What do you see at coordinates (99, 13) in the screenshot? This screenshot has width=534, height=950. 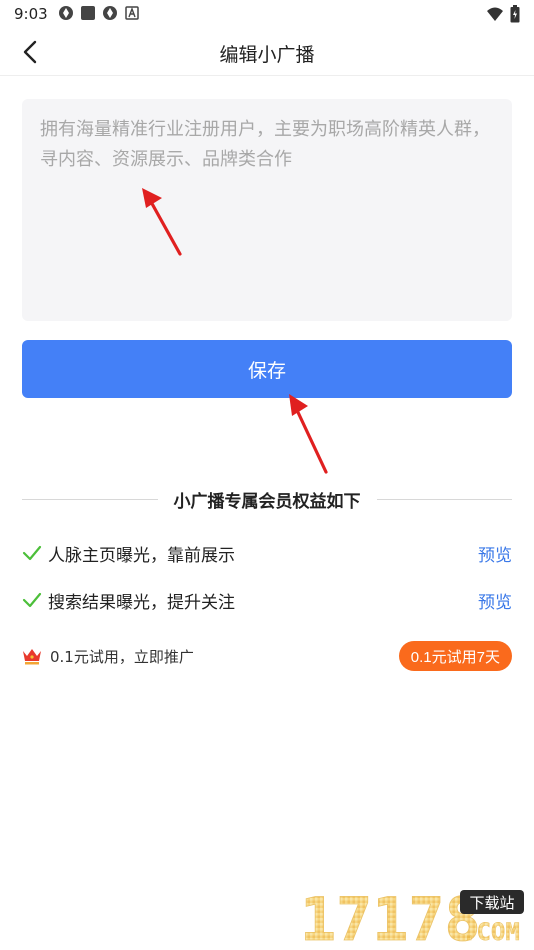 I see `status-icons-left` at bounding box center [99, 13].